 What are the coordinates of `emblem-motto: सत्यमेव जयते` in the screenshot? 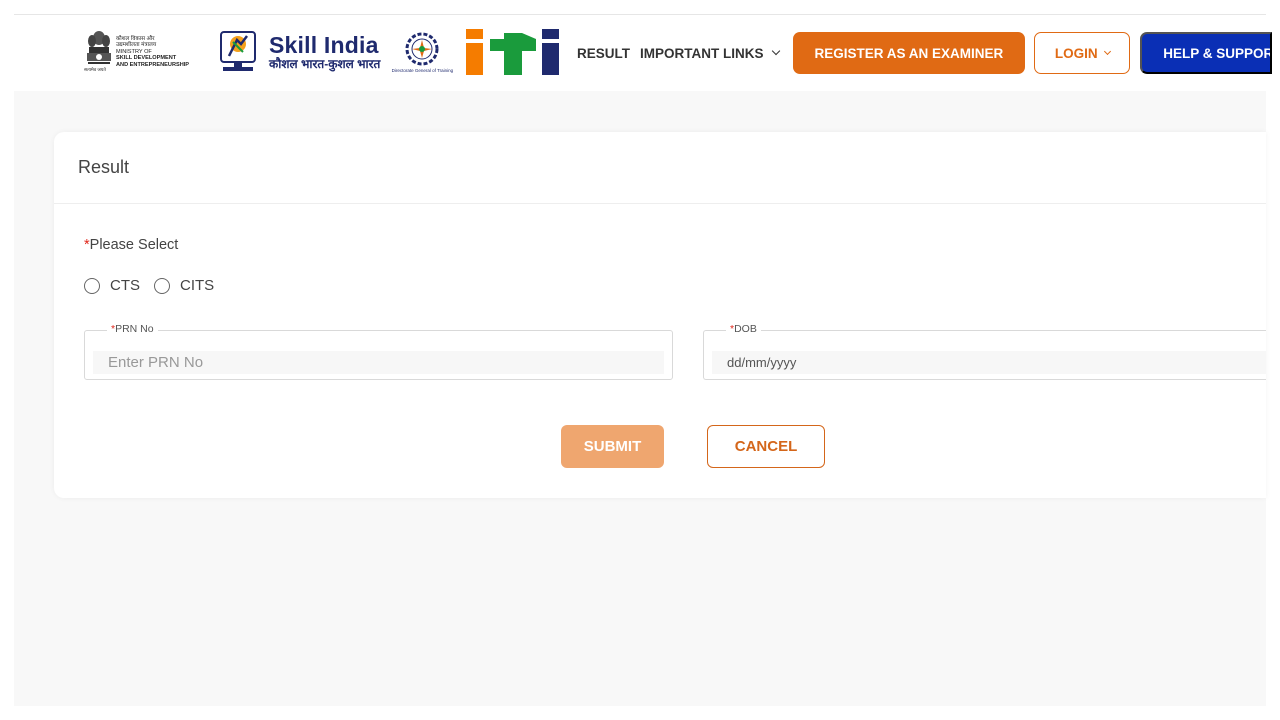 It's located at (95, 69).